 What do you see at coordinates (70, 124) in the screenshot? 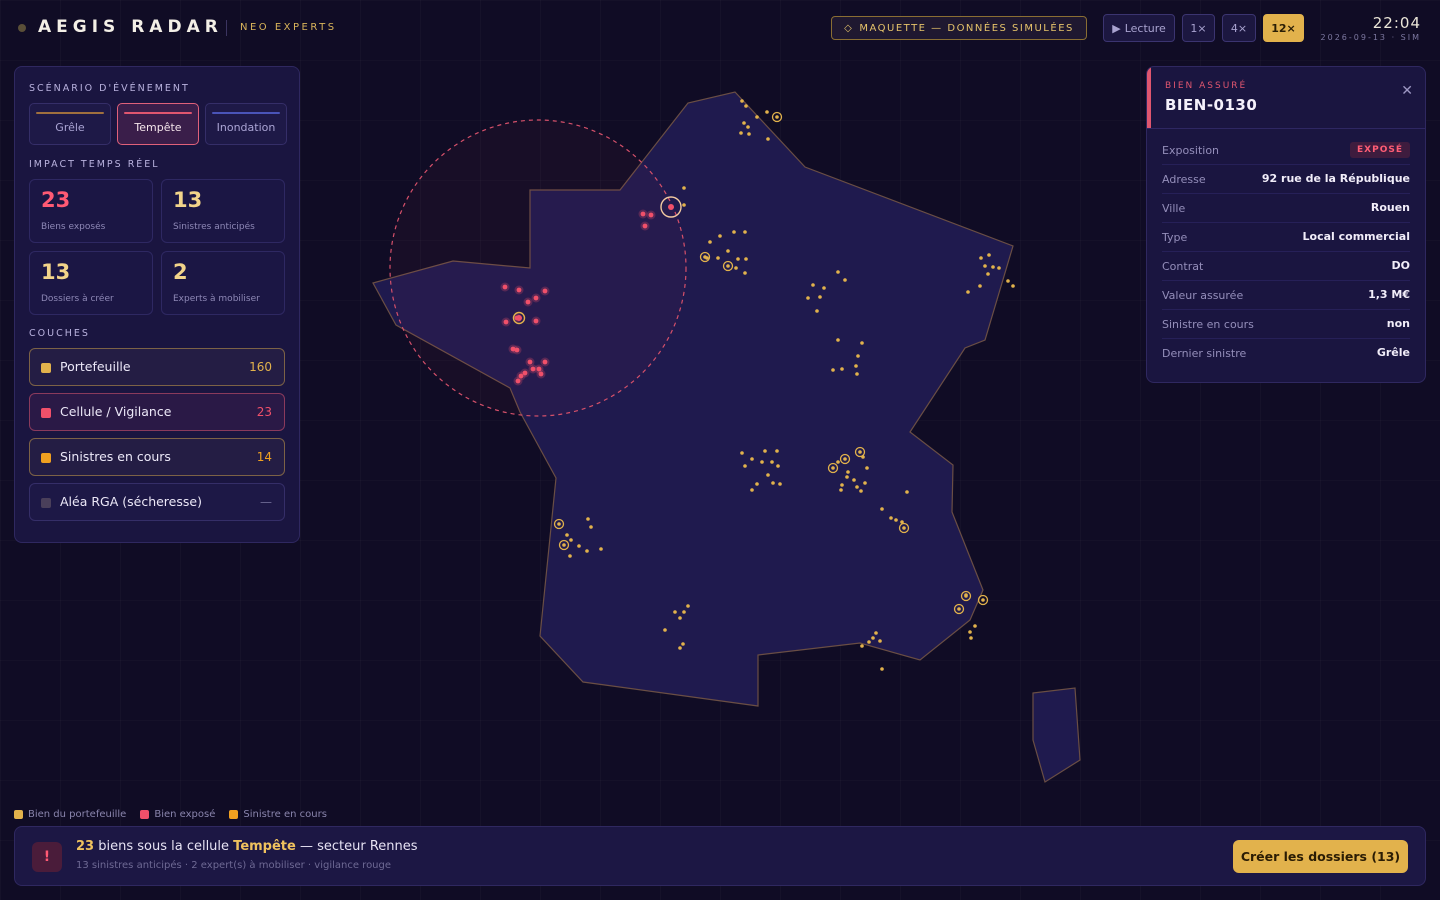
I see `scenario-grele-button: Grêle` at bounding box center [70, 124].